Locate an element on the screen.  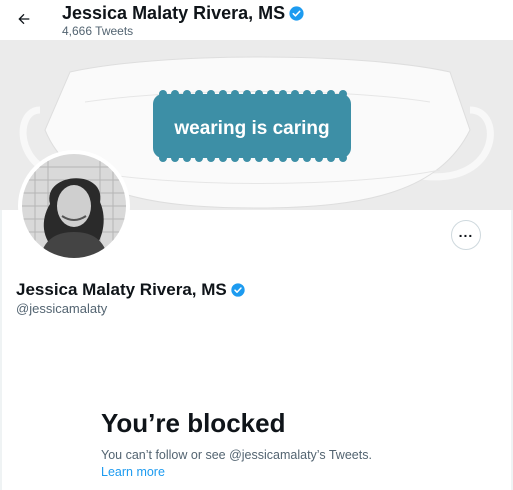
profile-header-bar: Jessica Malaty Rivera, MS 4,666 Tweets is located at coordinates (256, 20).